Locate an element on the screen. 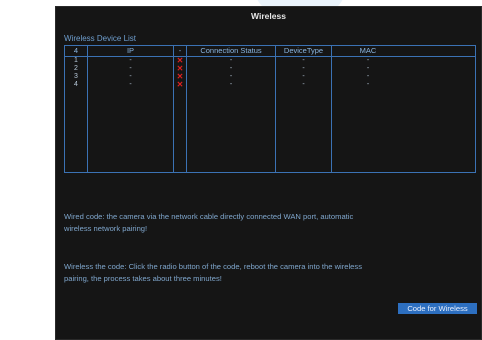 The width and height of the screenshot is (482, 340). row-index: 4 is located at coordinates (76, 84).